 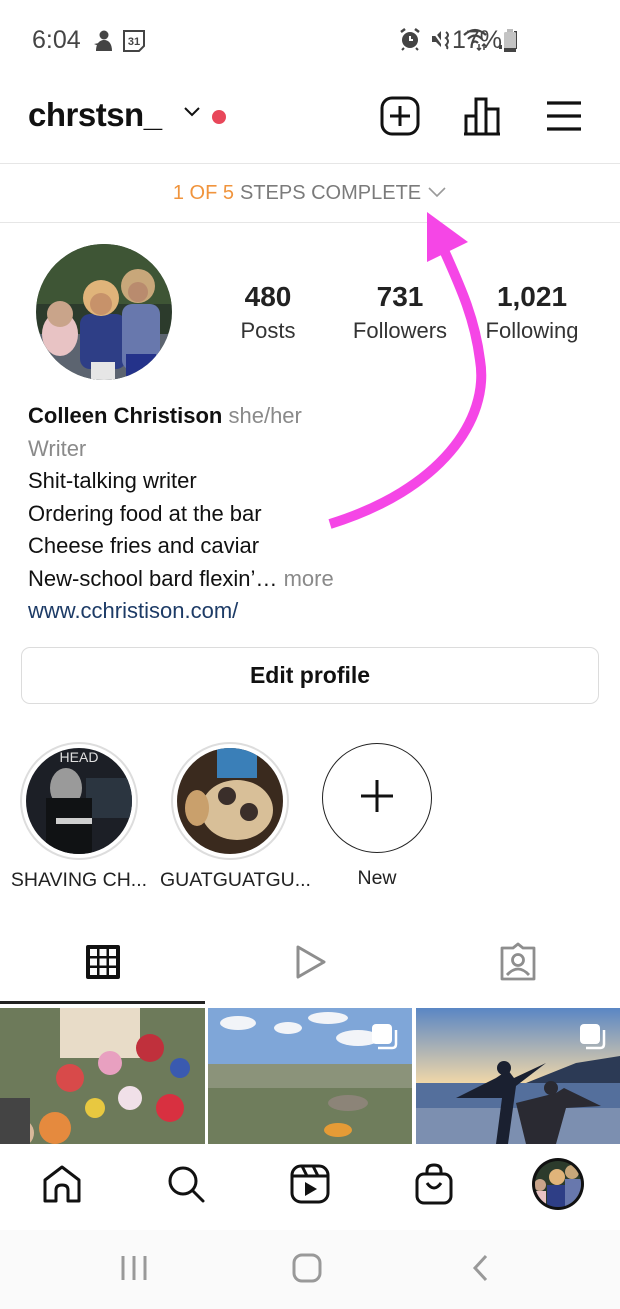 I want to click on menu-icon, so click(x=564, y=118).